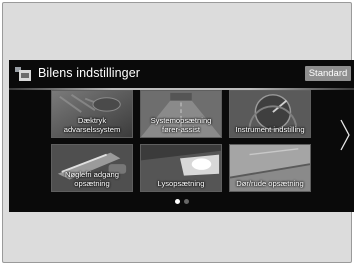 The height and width of the screenshot is (265, 354). Describe the element at coordinates (92, 120) in the screenshot. I see `tile-label: Dæktryk` at that location.